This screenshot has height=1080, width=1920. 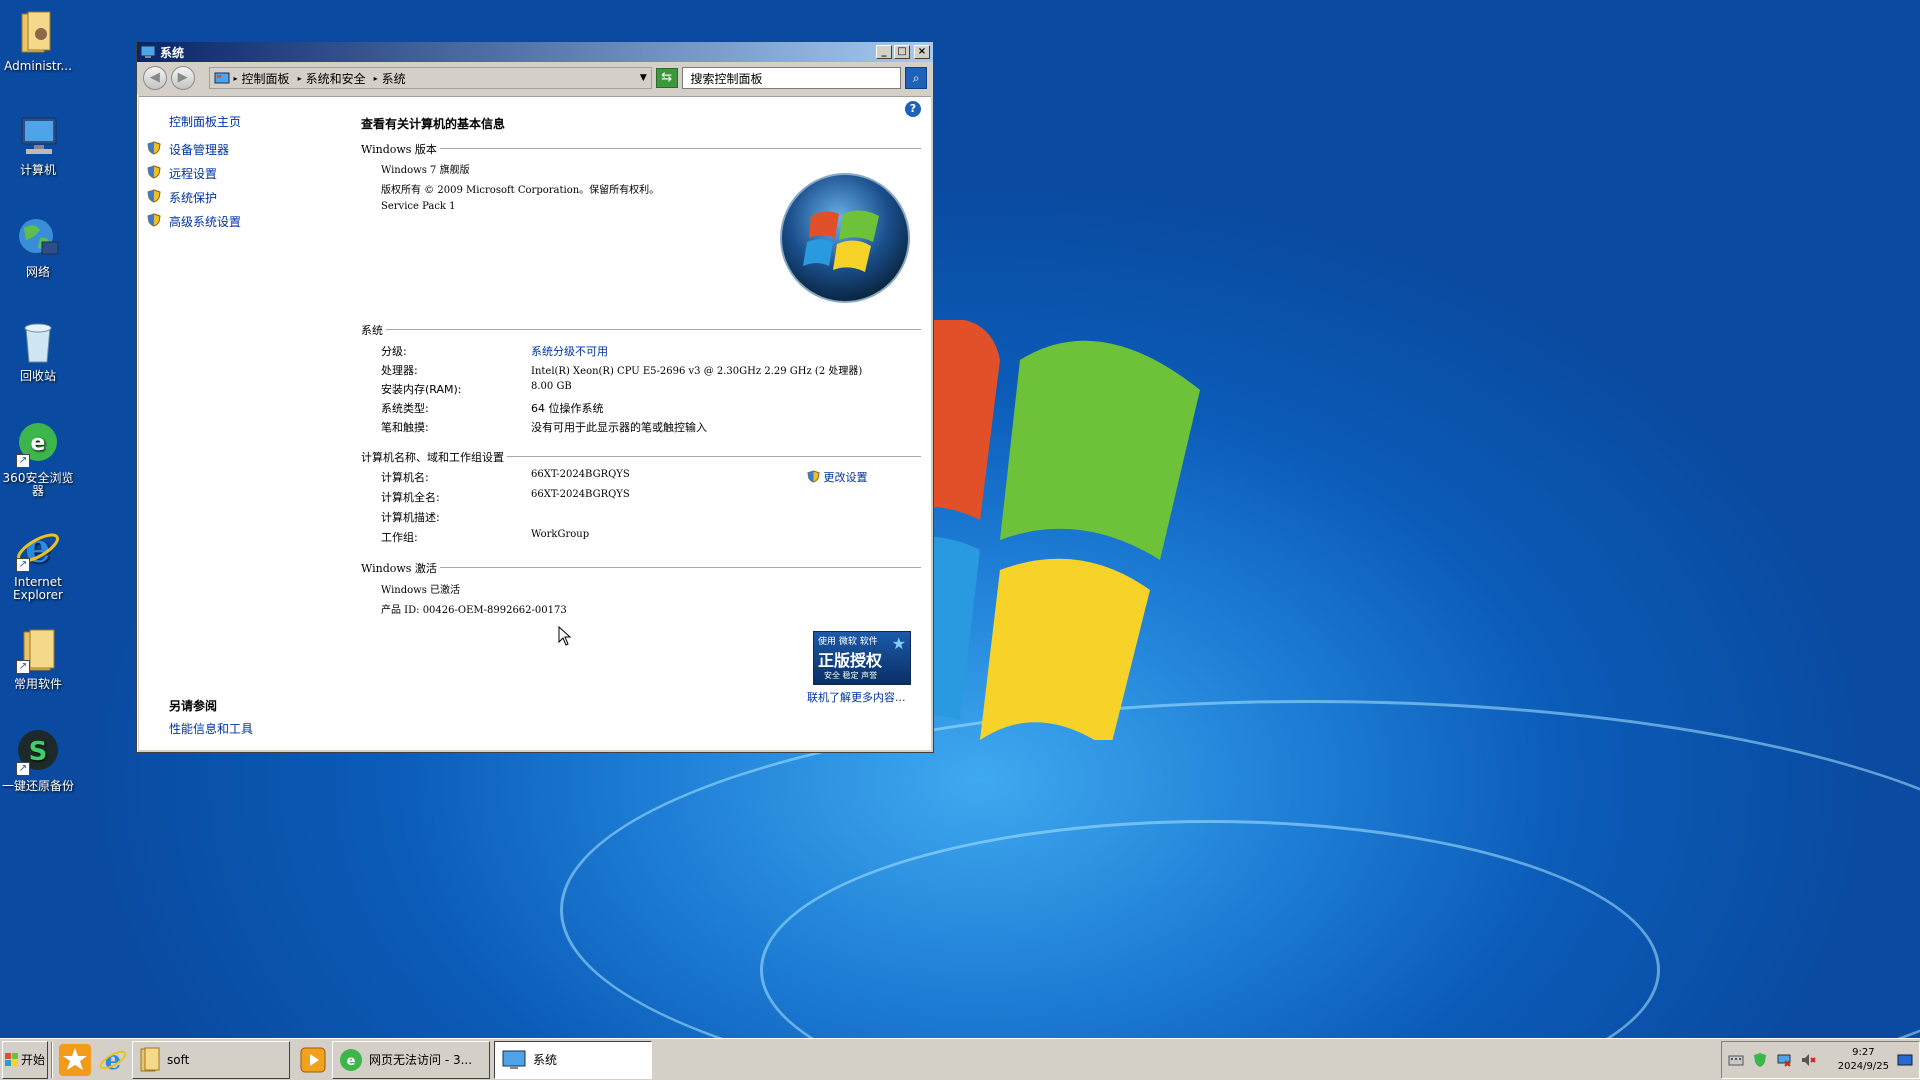 What do you see at coordinates (1808, 1060) in the screenshot?
I see `volume-muted-icon` at bounding box center [1808, 1060].